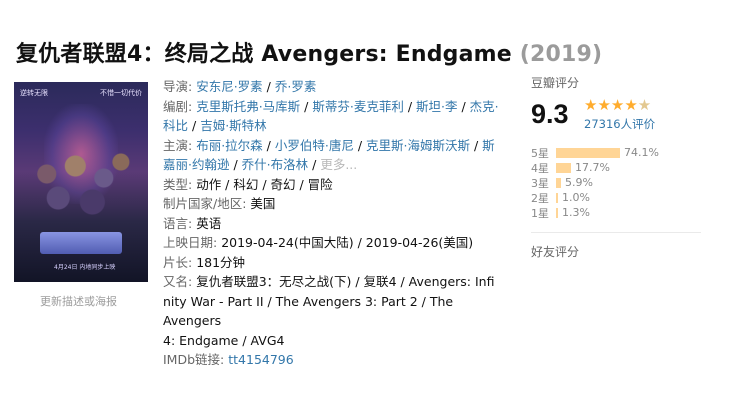  Describe the element at coordinates (178, 145) in the screenshot. I see `cast-label: 主演:` at that location.